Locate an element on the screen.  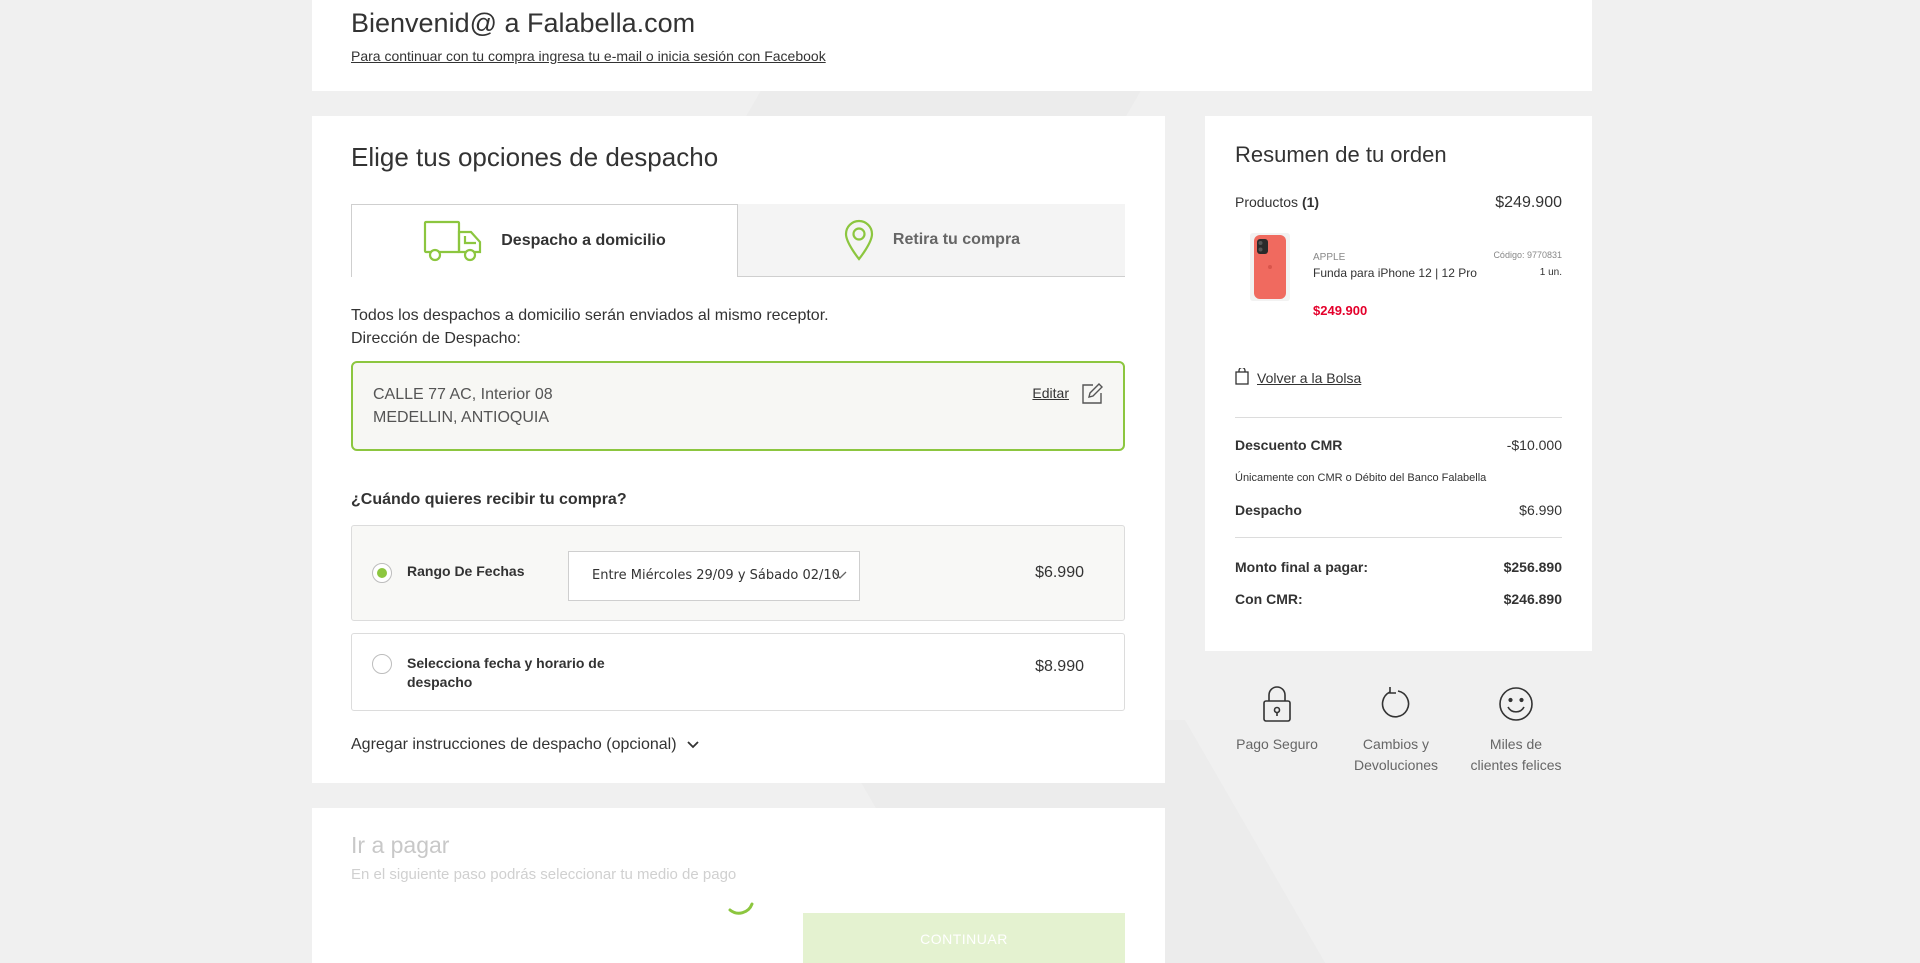
cmr-discount-row: Descuento CMR -$10.000 is located at coordinates (1398, 445).